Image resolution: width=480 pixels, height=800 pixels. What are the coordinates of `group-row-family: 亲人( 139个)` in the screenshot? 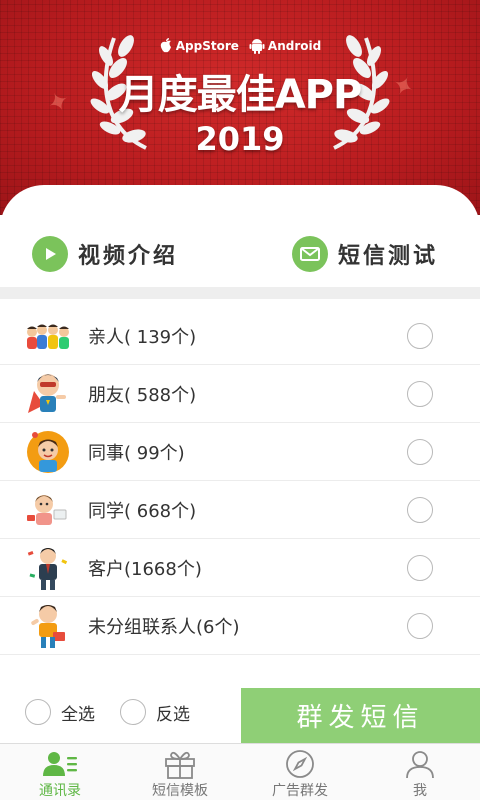 It's located at (240, 336).